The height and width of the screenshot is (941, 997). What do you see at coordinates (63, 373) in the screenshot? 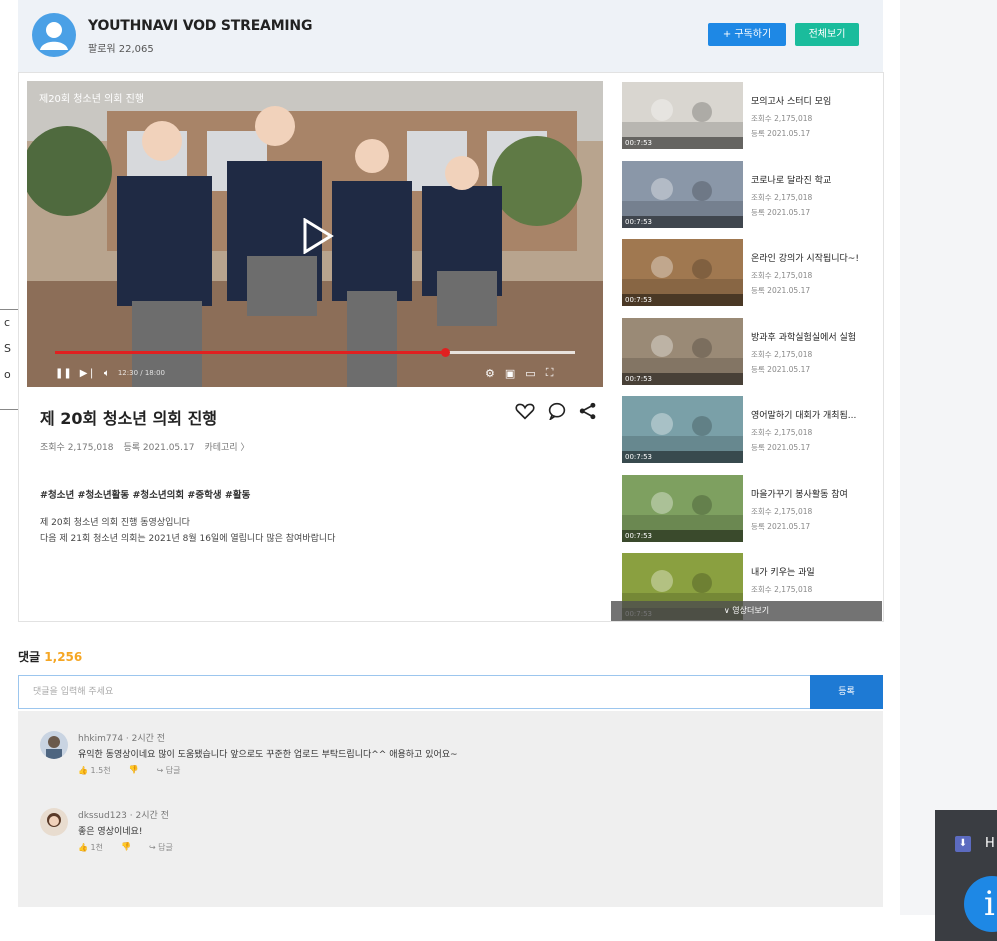
I see `pause-icon: ❚❚` at bounding box center [63, 373].